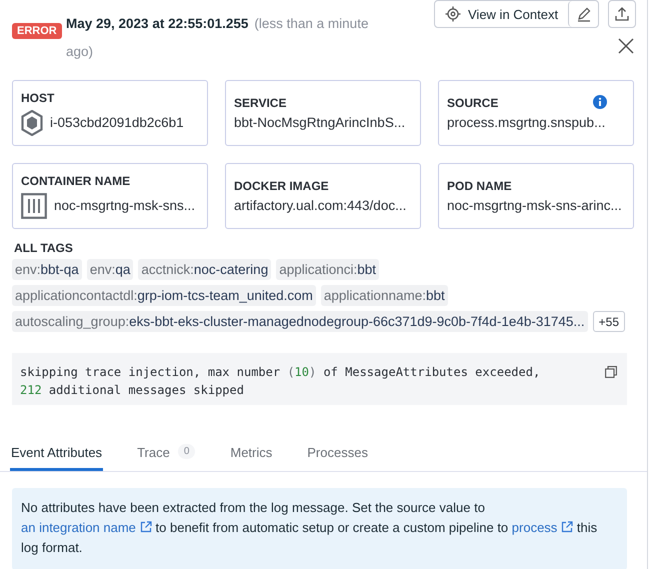  Describe the element at coordinates (205, 269) in the screenshot. I see `tag: acctnick:noc-catering` at that location.